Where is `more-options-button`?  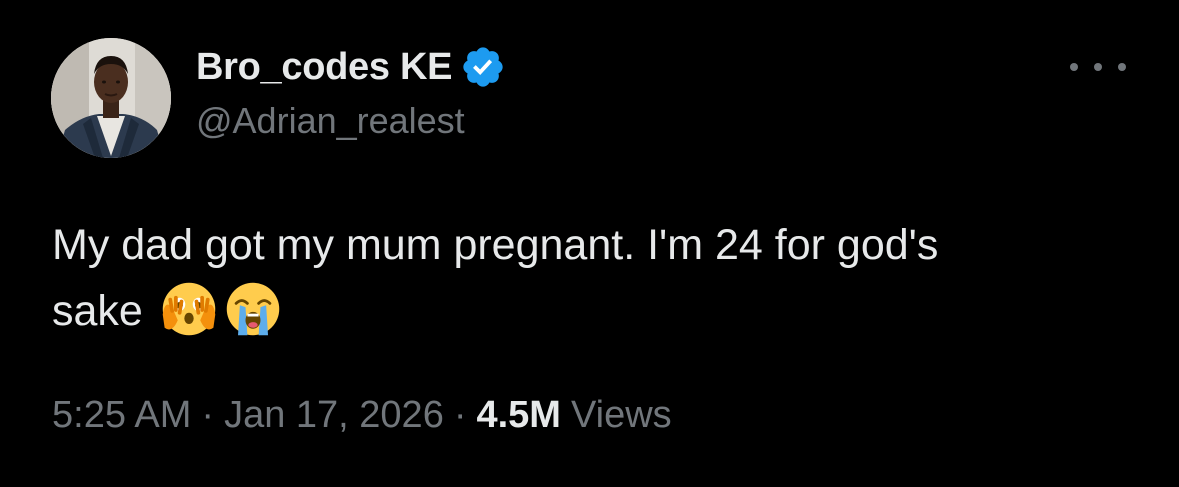
more-options-button is located at coordinates (1098, 67).